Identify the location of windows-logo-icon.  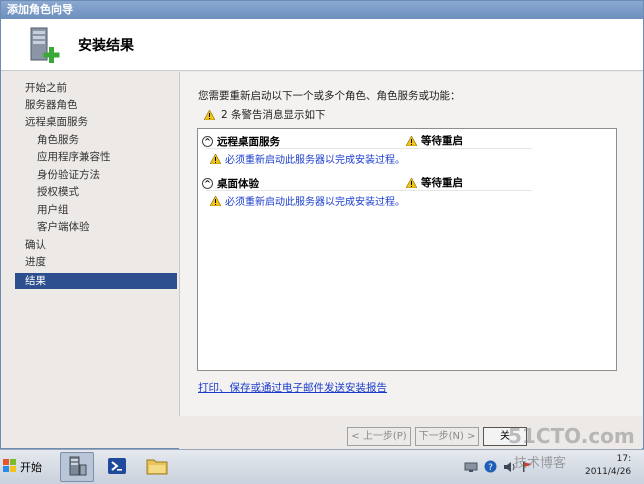
(10, 467).